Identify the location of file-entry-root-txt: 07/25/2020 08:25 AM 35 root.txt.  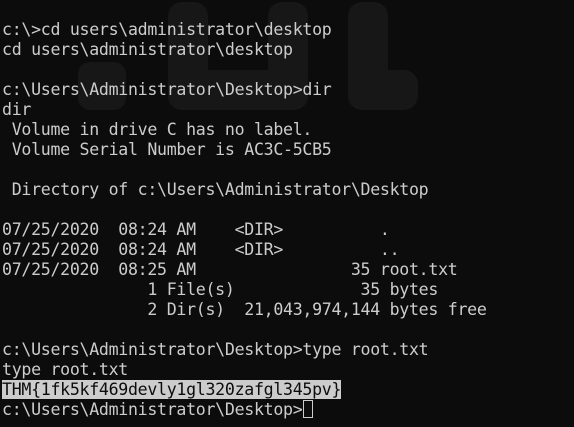
(230, 269).